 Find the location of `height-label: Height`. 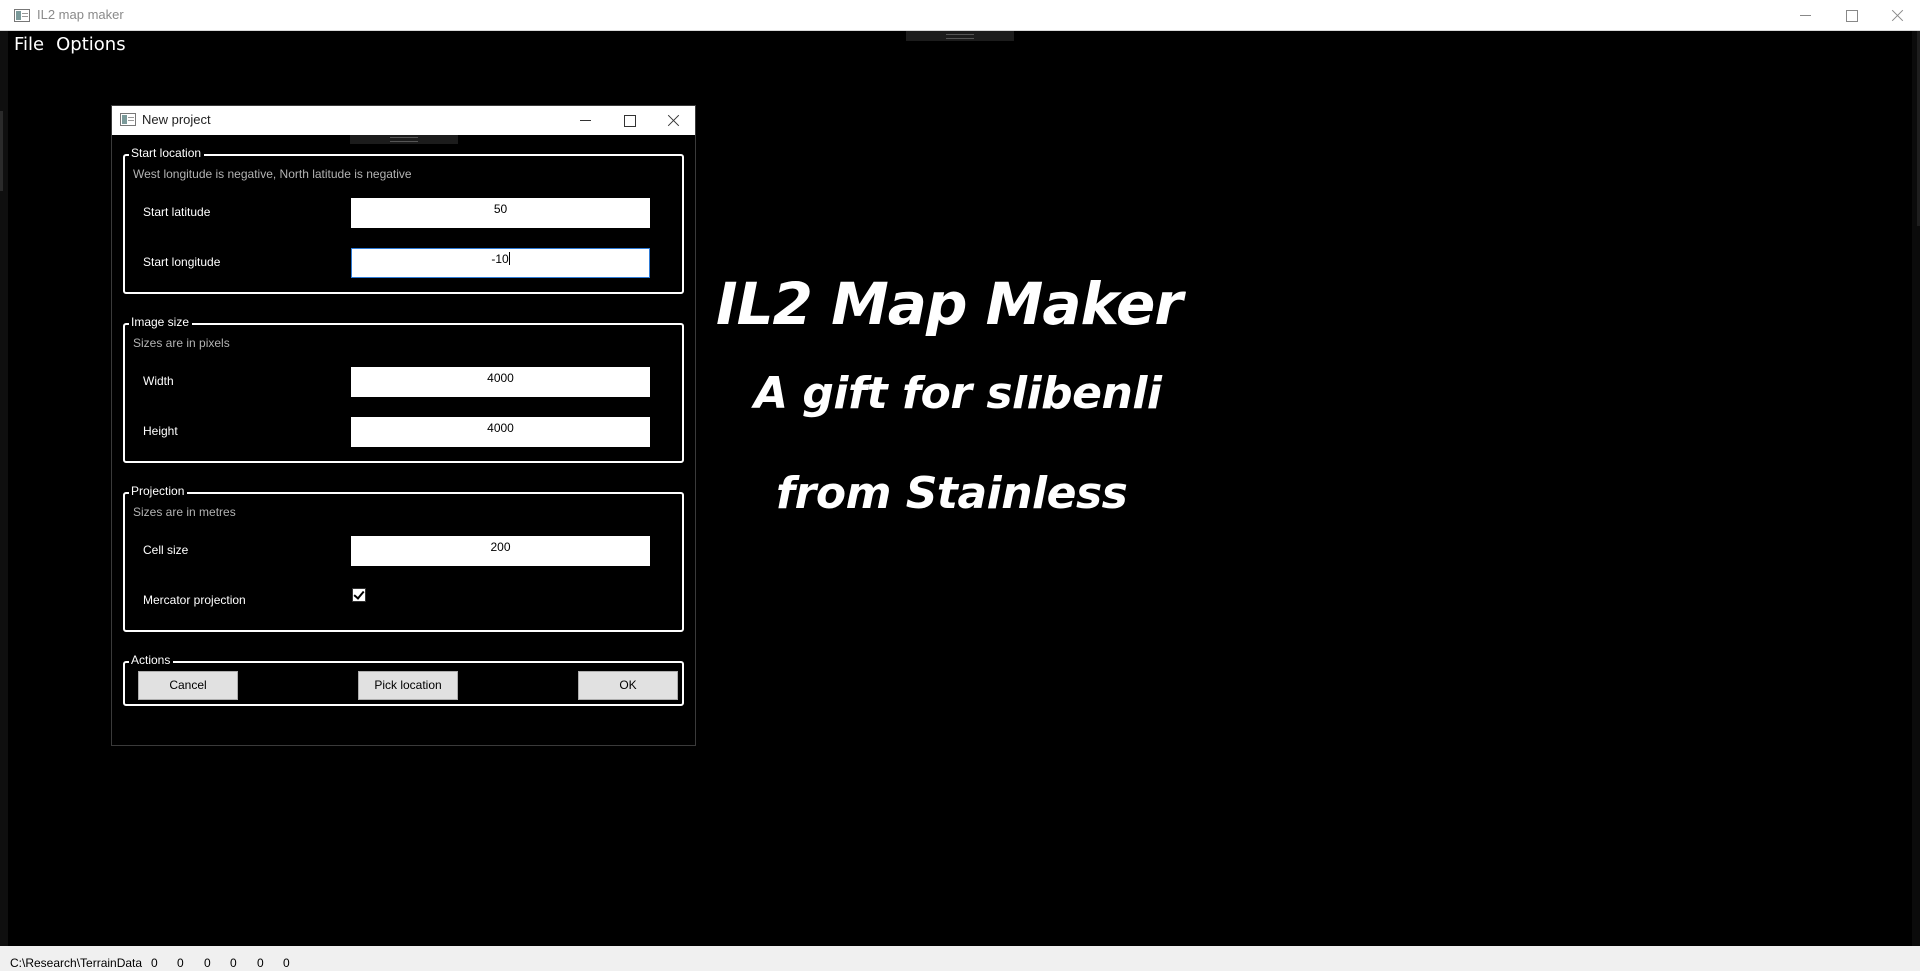

height-label: Height is located at coordinates (160, 431).